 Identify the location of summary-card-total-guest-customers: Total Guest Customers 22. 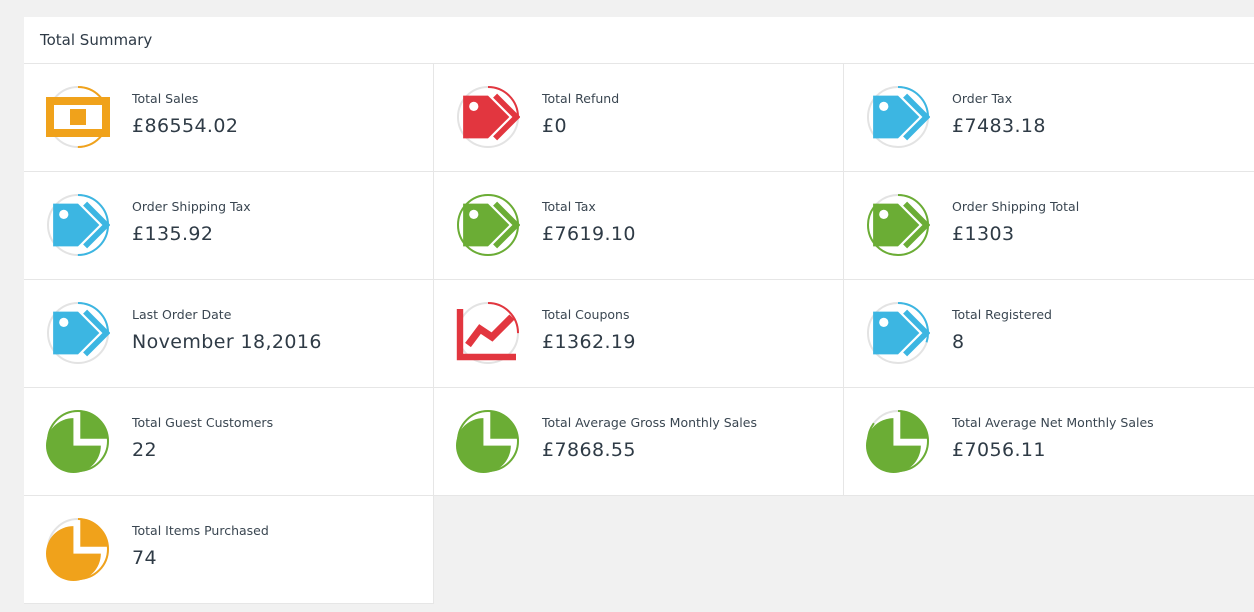
(229, 442).